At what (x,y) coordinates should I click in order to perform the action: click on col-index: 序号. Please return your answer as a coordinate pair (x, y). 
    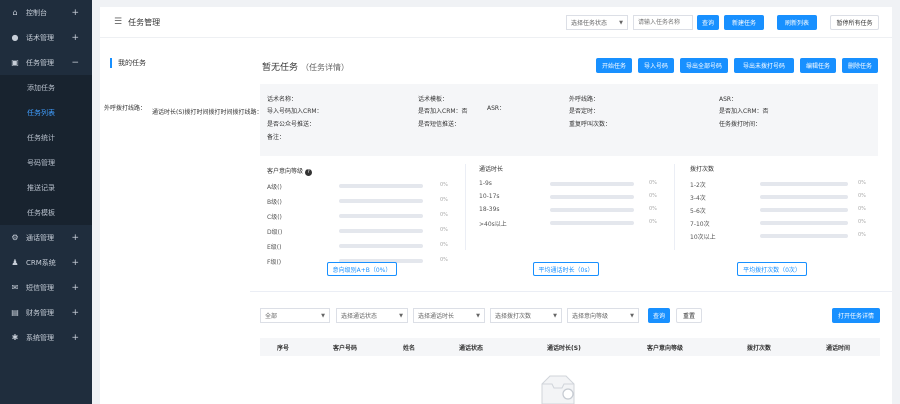
    Looking at the image, I should click on (283, 348).